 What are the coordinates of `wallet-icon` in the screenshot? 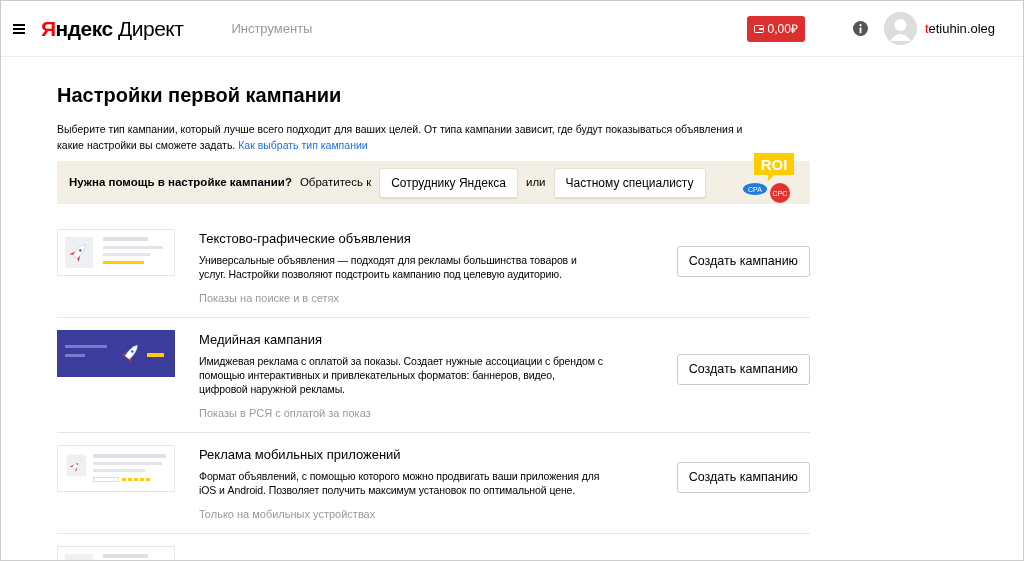 It's located at (758, 28).